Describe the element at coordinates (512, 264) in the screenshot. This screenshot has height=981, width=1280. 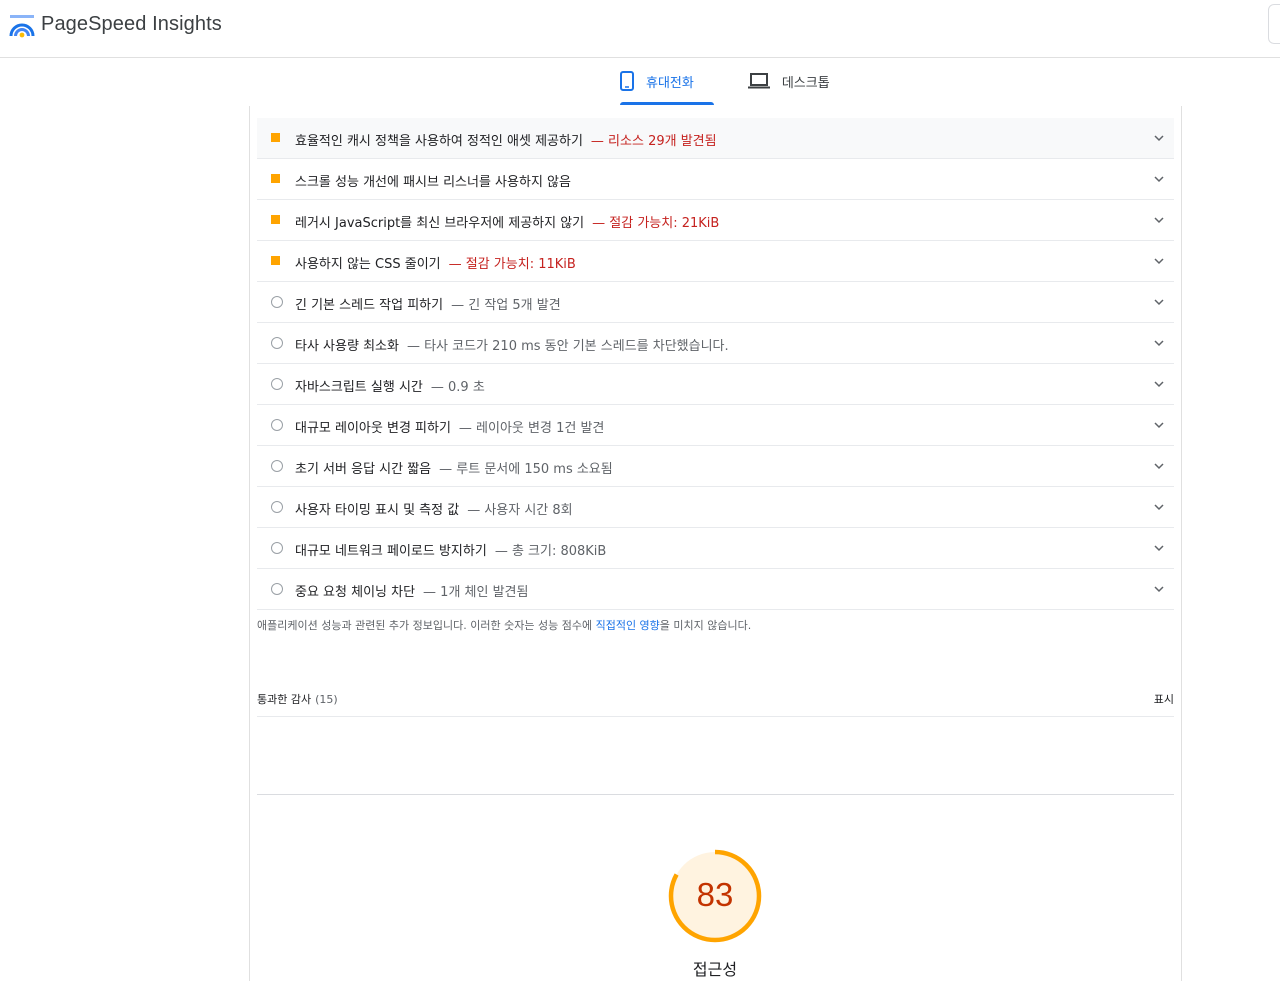
I see `audit-display-value: — 절감 가능치: 11KiB` at that location.